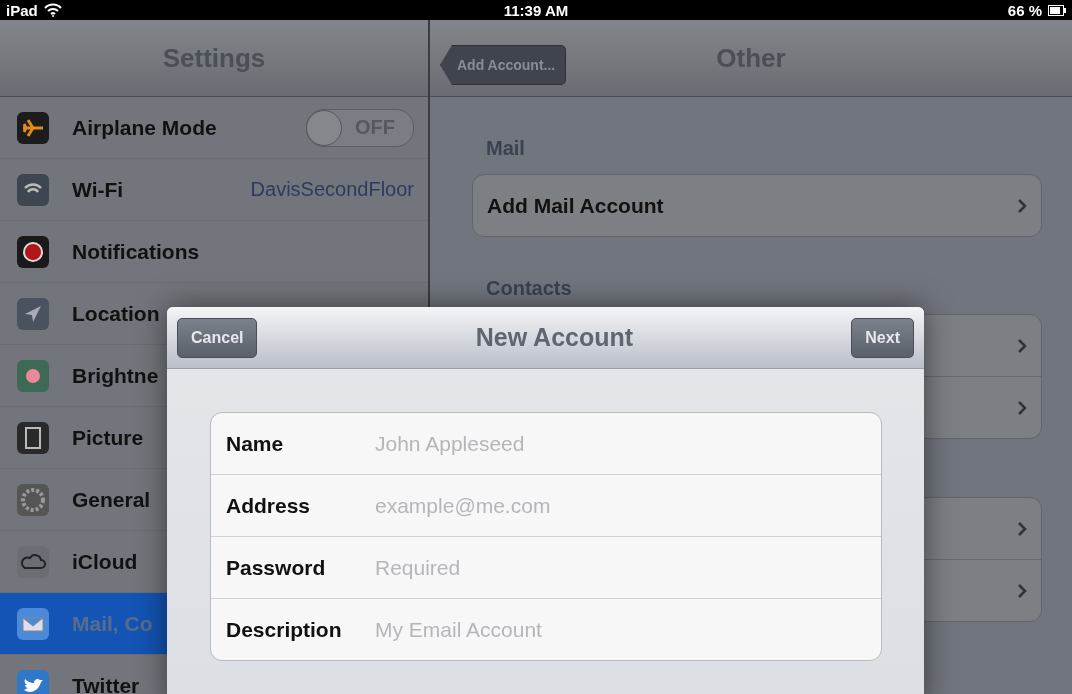 The width and height of the screenshot is (1072, 694). I want to click on field-label: Name, so click(255, 443).